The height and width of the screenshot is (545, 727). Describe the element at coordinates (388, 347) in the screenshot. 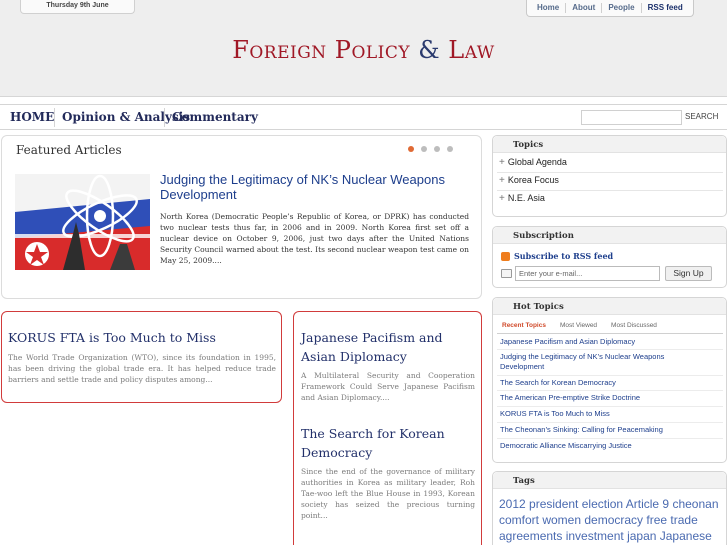

I see `article-title: Japanese Pacifism and Asian Diplomacy` at that location.